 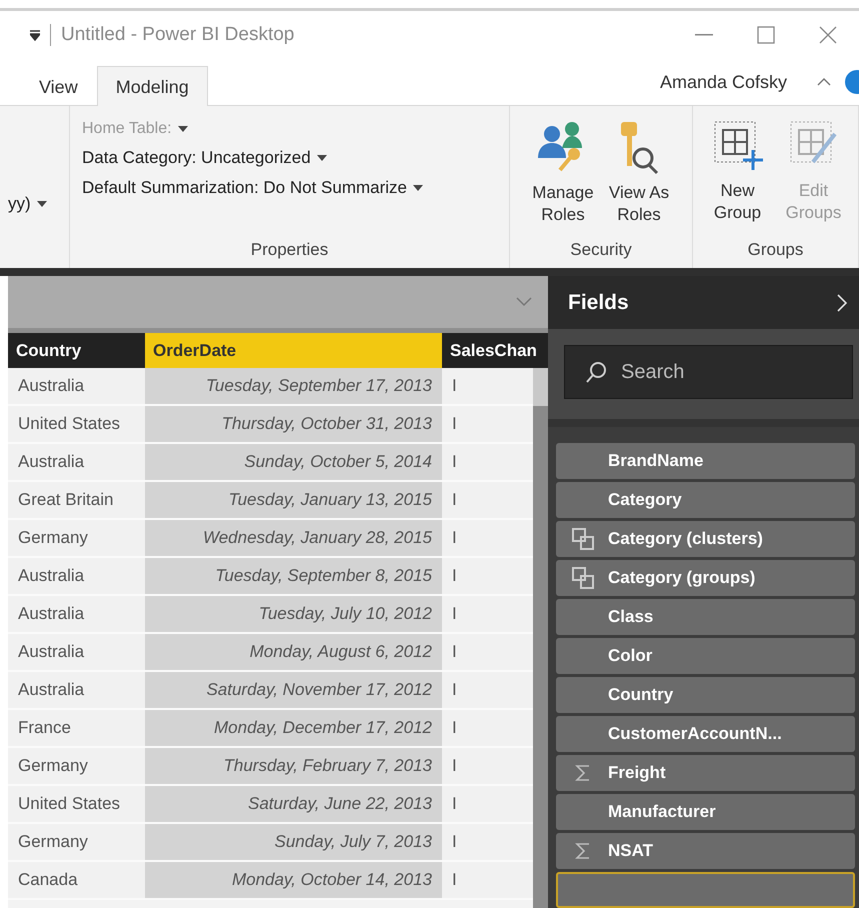 I want to click on ribbon-tab: Modeling, so click(x=152, y=86).